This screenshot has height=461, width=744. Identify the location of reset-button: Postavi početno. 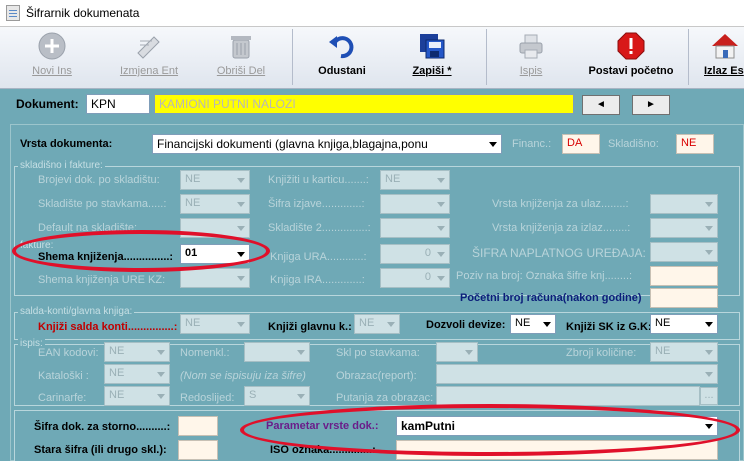
(631, 57).